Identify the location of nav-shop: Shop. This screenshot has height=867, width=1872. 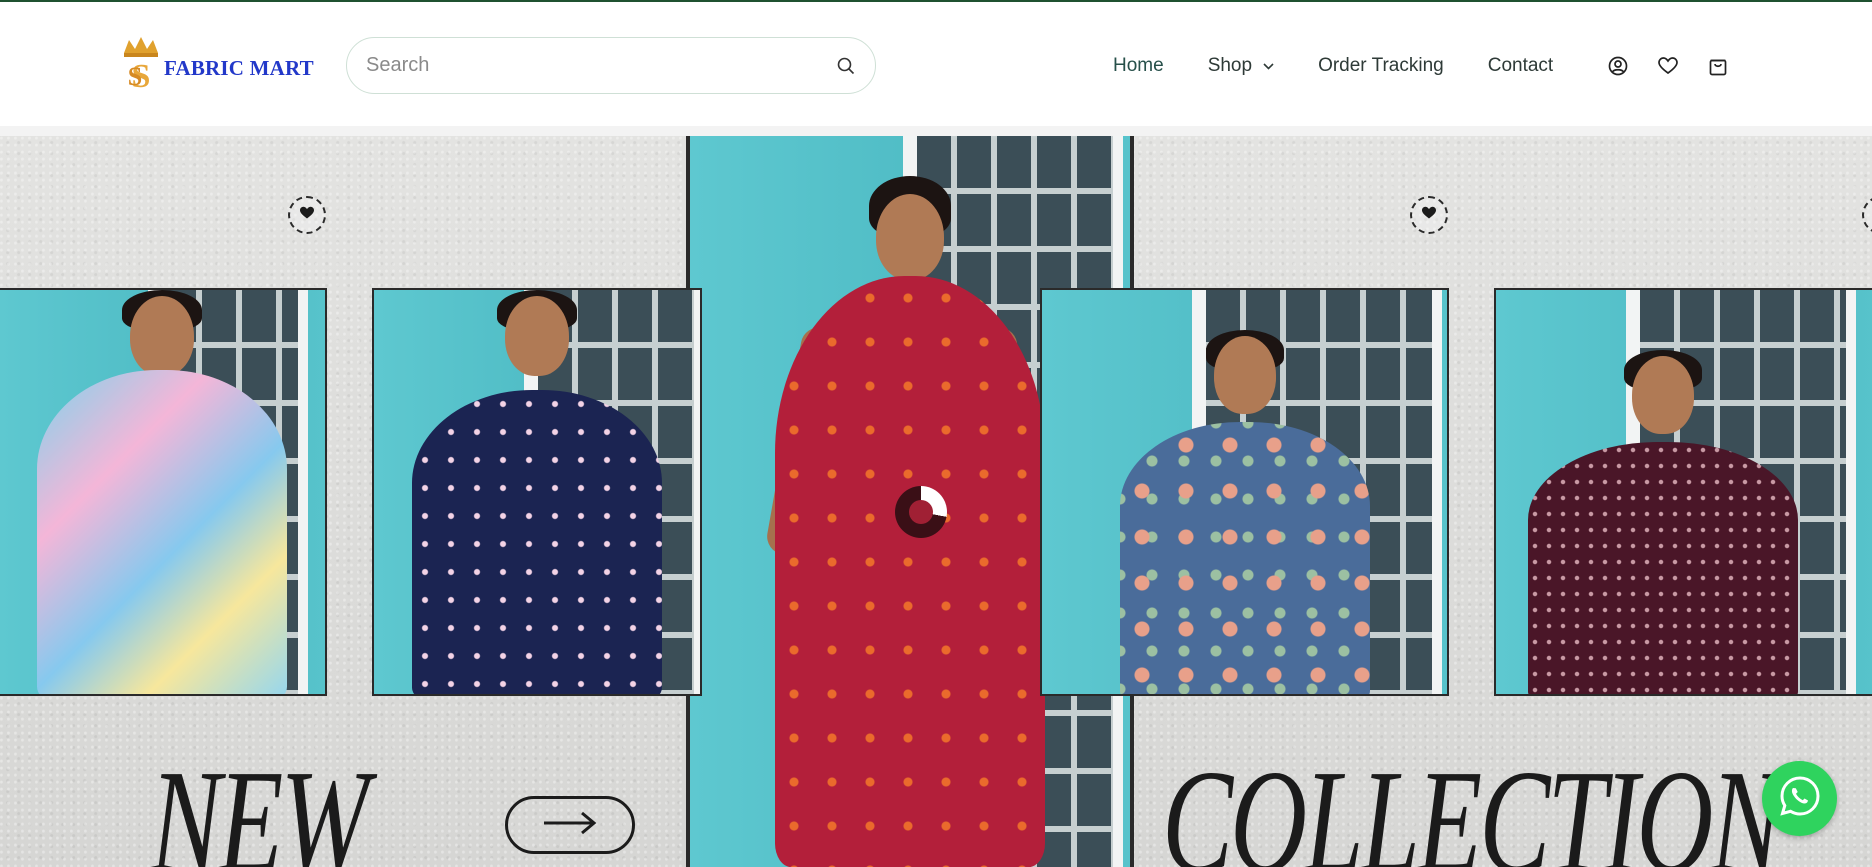
(1241, 66).